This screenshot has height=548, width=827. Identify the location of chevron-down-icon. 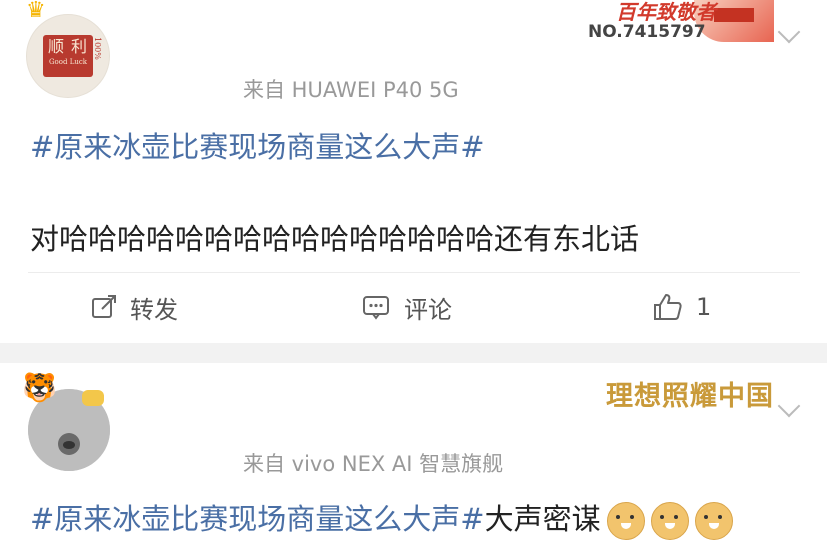
(789, 32).